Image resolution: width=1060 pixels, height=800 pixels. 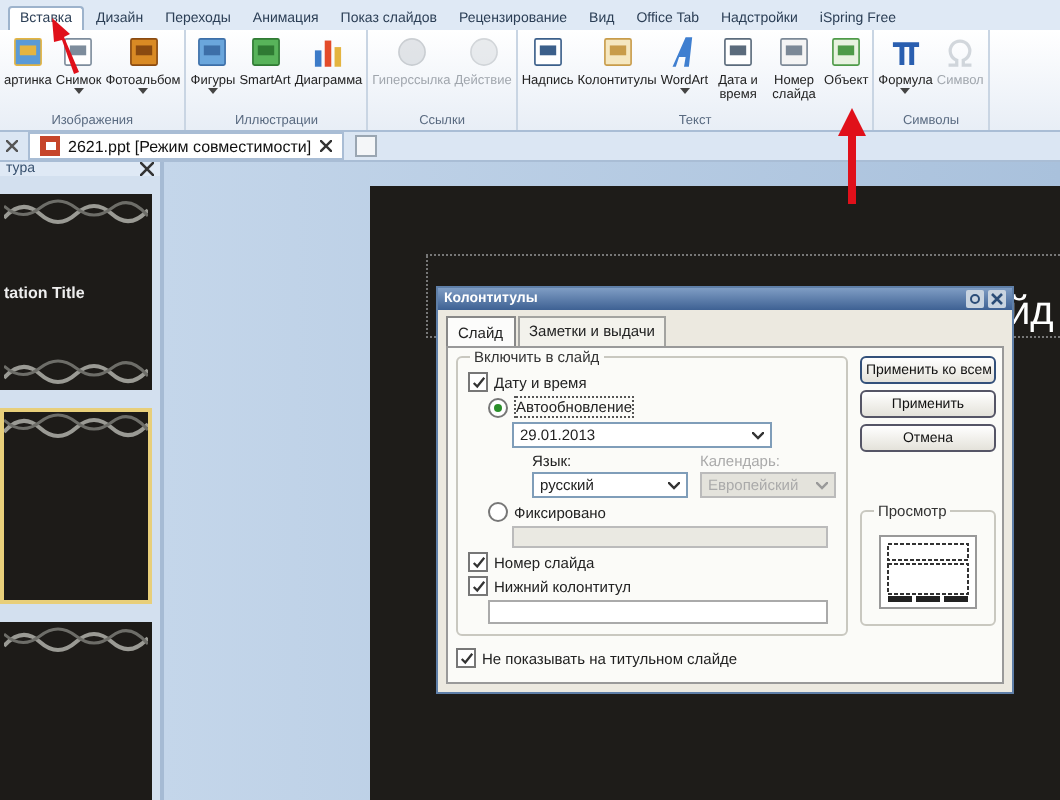 What do you see at coordinates (265, 52) in the screenshot?
I see `smartart-icon` at bounding box center [265, 52].